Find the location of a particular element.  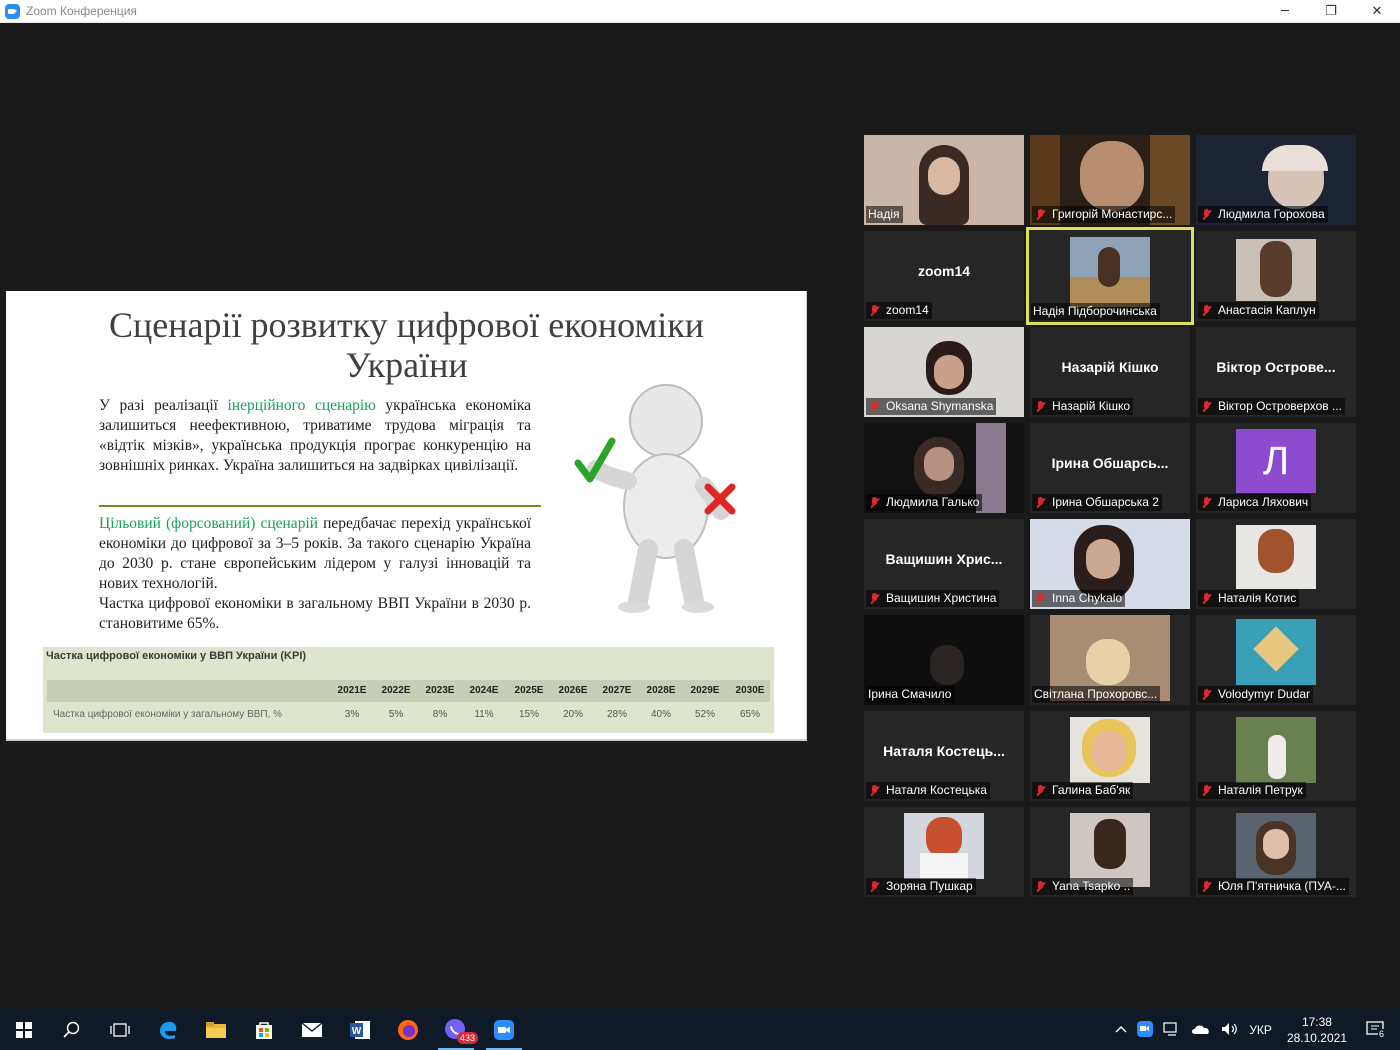

kpi-value: 20% is located at coordinates (572, 714).